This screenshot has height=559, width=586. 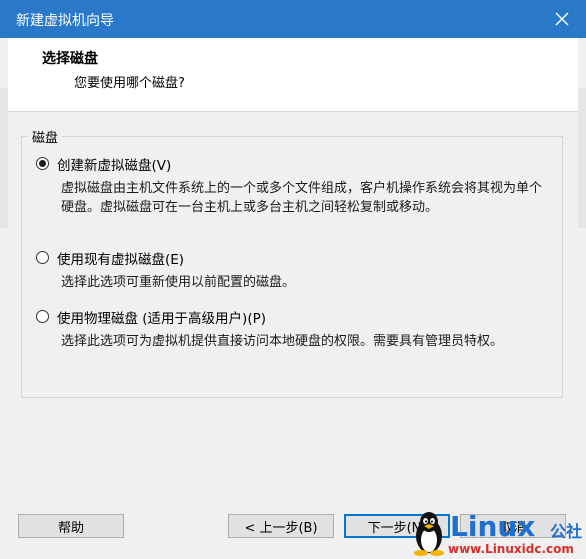 What do you see at coordinates (42, 257) in the screenshot?
I see `radio-use-existing-disk` at bounding box center [42, 257].